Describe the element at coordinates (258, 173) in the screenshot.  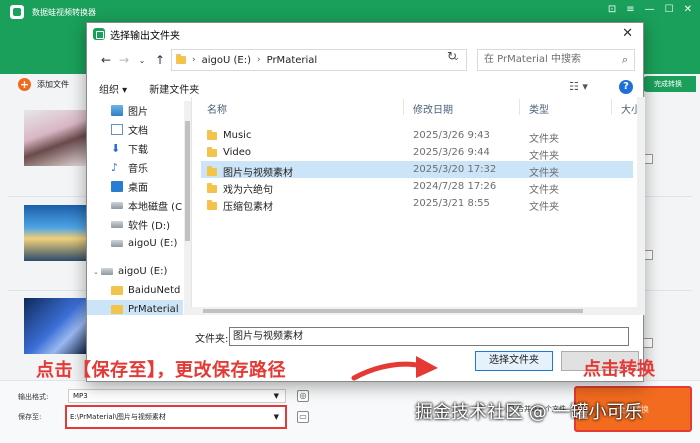
I see `row-name-text: 图片与视频素材` at that location.